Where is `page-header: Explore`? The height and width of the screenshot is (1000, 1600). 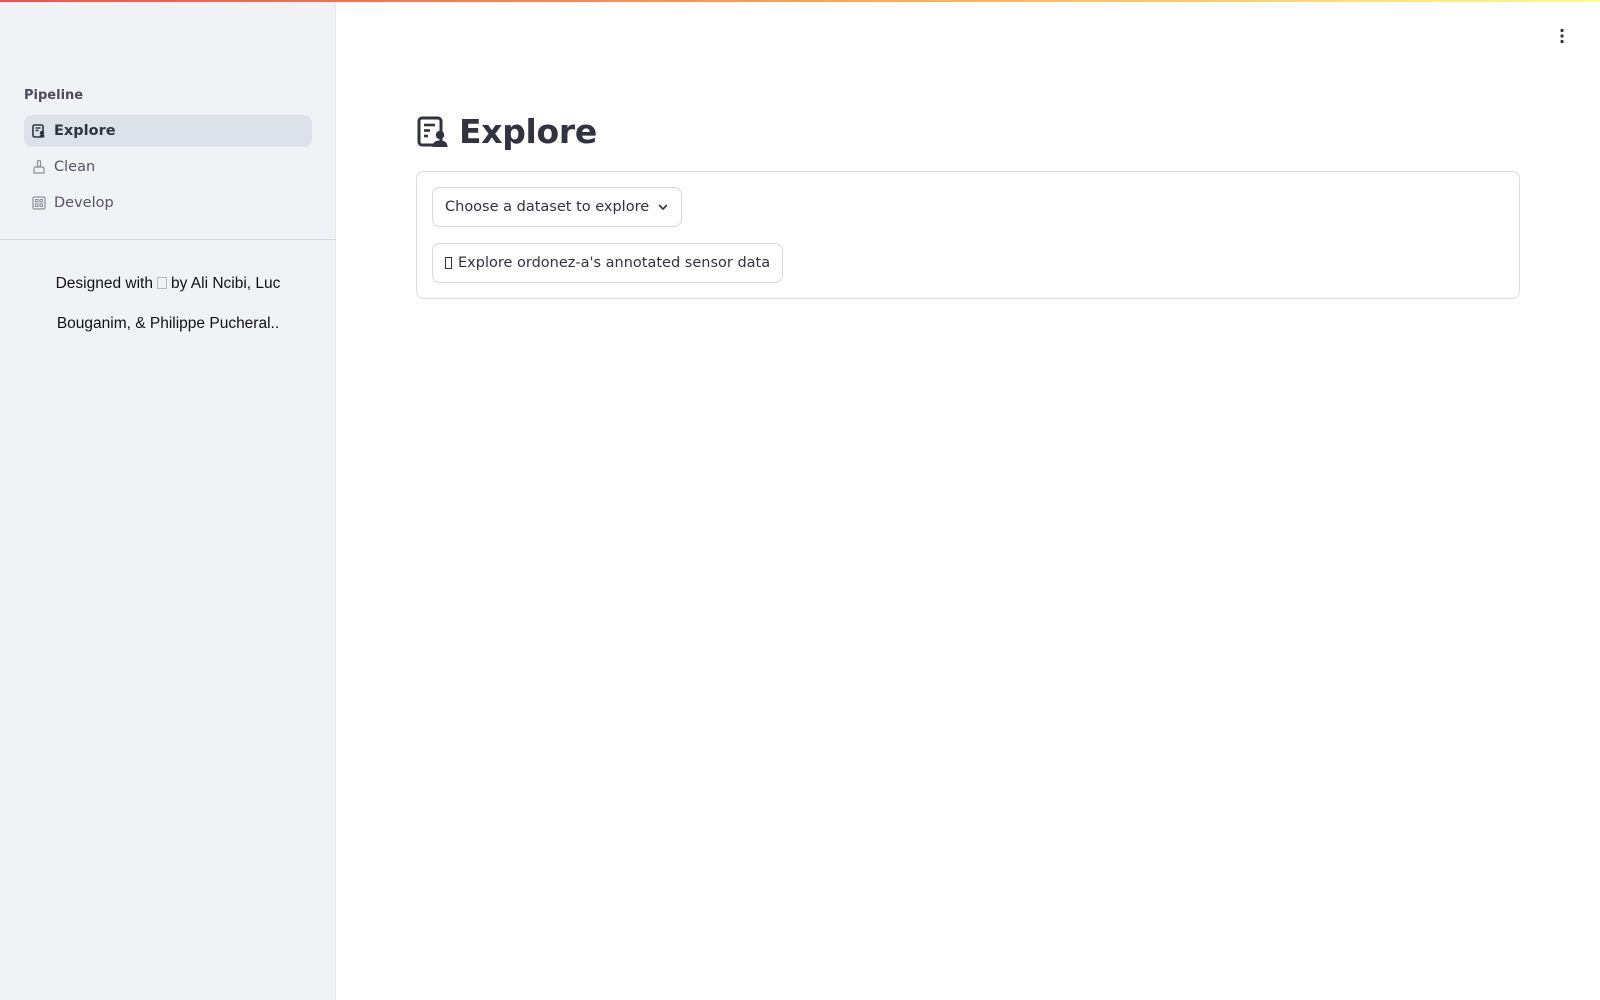 page-header: Explore is located at coordinates (506, 131).